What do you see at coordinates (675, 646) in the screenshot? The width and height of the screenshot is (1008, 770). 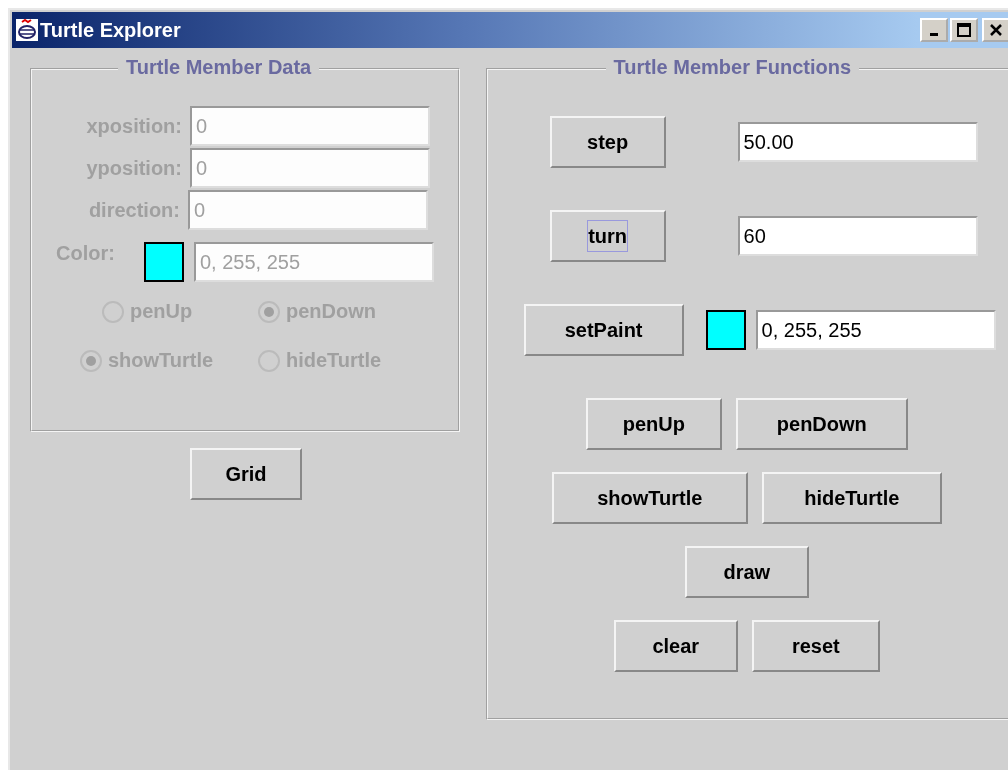 I see `function-button: clear` at bounding box center [675, 646].